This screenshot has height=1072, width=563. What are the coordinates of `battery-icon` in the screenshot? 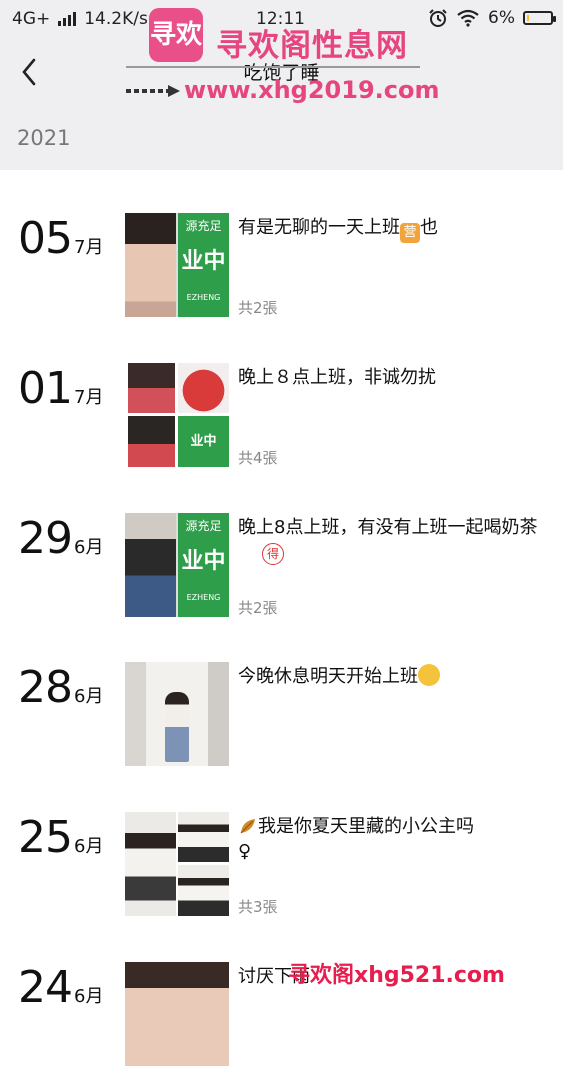 It's located at (539, 18).